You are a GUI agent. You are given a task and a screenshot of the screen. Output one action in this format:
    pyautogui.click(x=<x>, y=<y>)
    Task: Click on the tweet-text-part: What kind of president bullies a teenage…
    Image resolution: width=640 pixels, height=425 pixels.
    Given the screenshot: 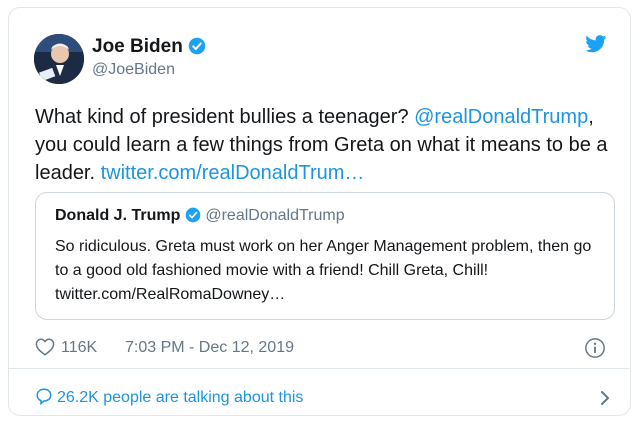 What is the action you would take?
    pyautogui.click(x=225, y=117)
    